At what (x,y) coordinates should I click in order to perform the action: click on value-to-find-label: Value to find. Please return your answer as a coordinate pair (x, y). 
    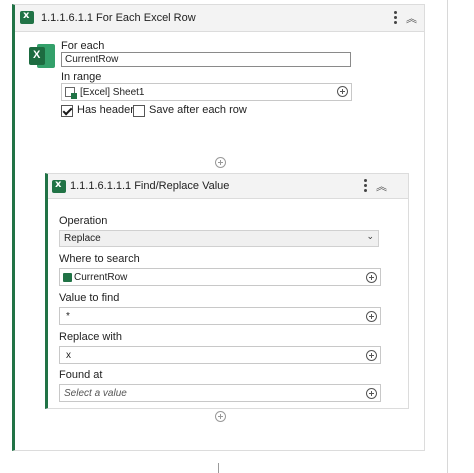
    Looking at the image, I should click on (89, 298).